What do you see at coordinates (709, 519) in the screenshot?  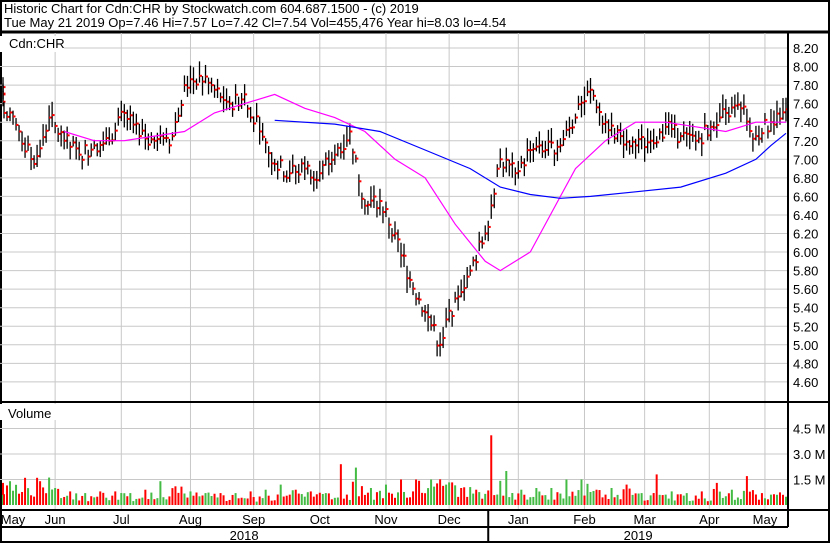 I see `month-label: Apr` at bounding box center [709, 519].